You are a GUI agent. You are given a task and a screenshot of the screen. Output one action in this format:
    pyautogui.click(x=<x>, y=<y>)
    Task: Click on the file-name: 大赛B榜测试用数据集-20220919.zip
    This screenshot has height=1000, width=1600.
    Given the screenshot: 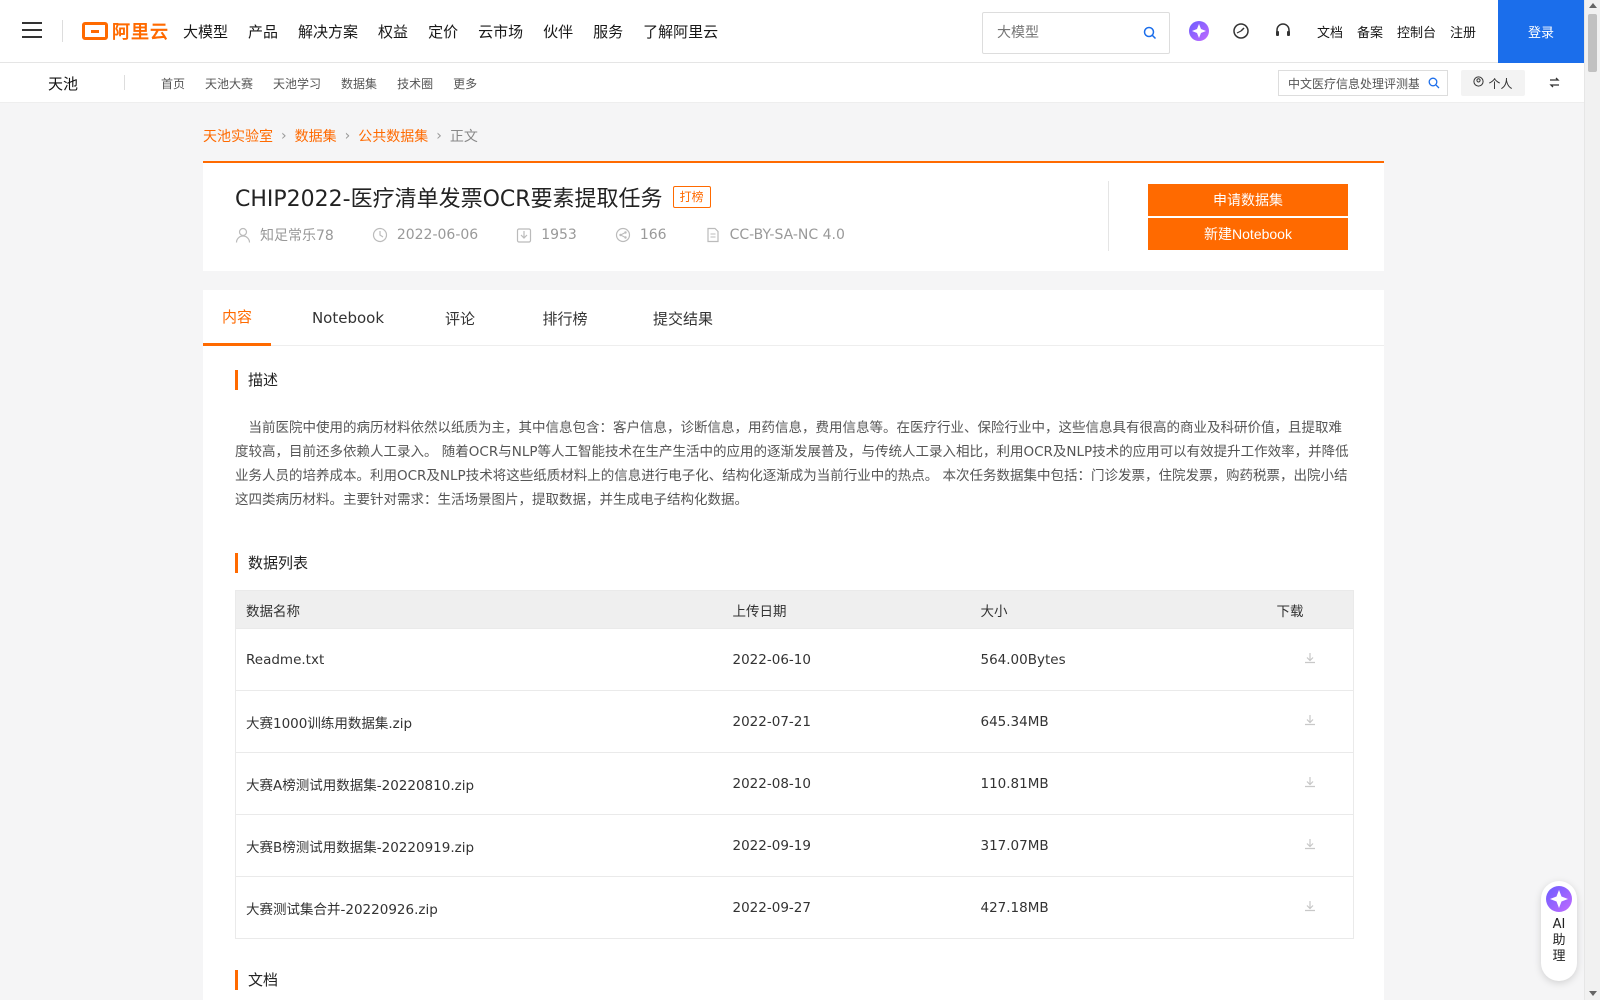 What is the action you would take?
    pyautogui.click(x=479, y=845)
    